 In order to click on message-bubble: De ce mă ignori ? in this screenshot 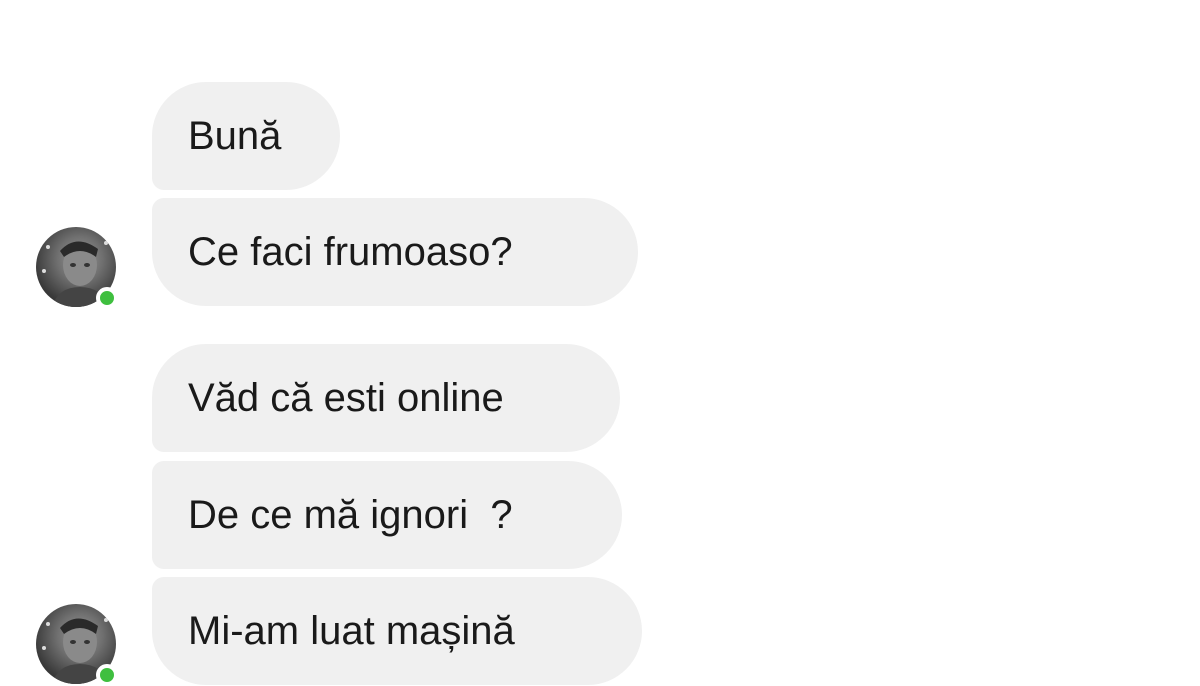, I will do `click(387, 515)`.